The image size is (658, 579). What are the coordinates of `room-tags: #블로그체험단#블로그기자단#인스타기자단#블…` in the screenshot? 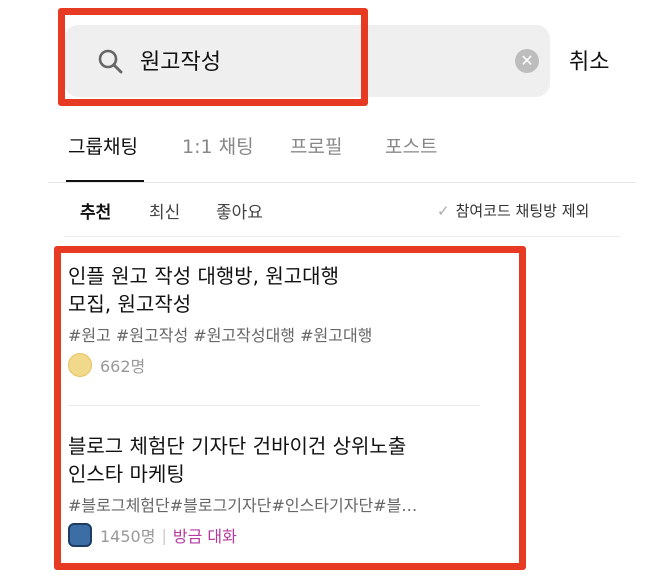 It's located at (243, 505).